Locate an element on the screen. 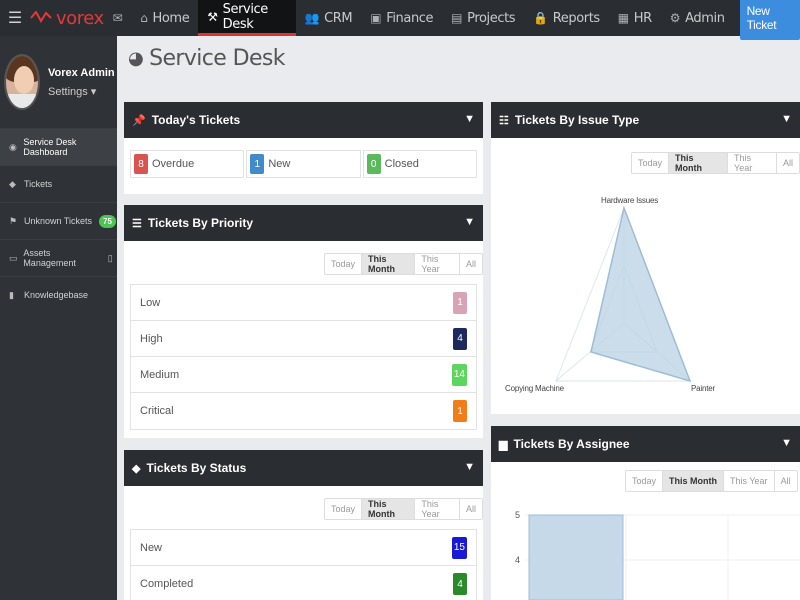 This screenshot has height=600, width=800. settings-dropdown: Settings ▾ is located at coordinates (81, 91).